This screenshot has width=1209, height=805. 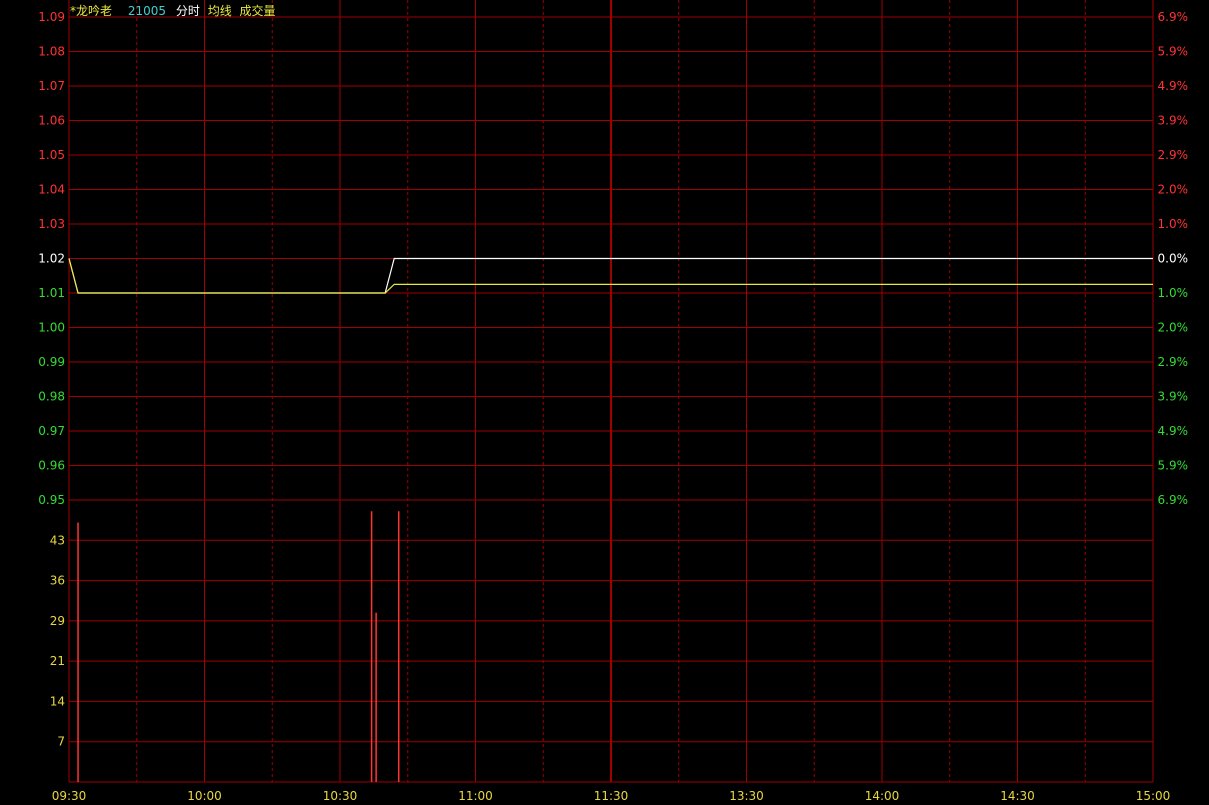 I want to click on price-tick-label: 1.09, so click(x=51, y=17).